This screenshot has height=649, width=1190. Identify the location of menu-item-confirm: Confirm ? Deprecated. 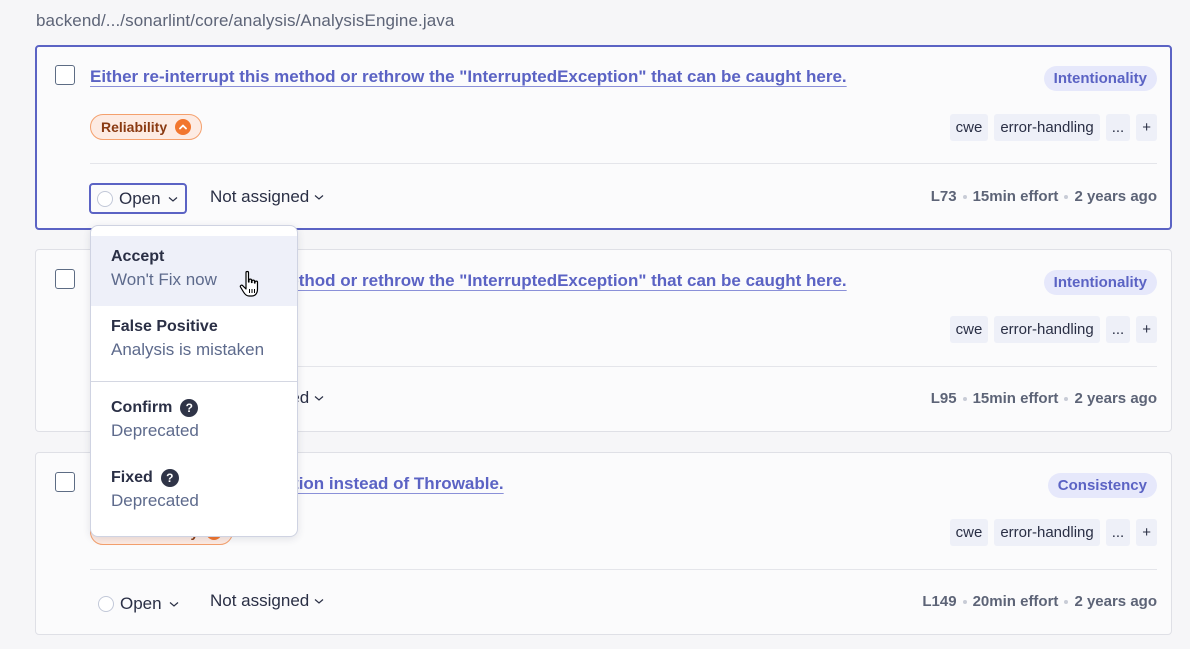
(194, 424).